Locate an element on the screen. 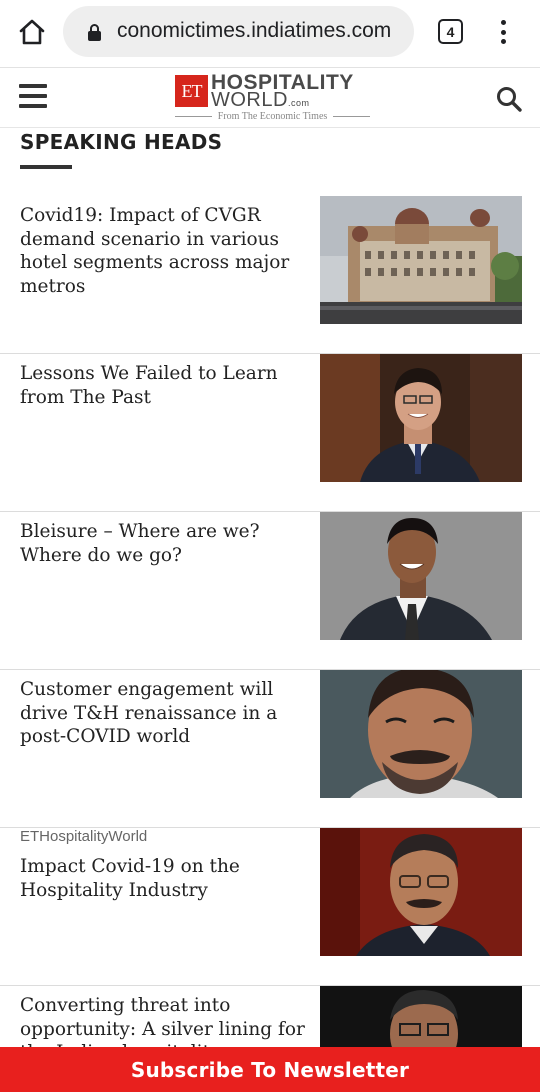 The image size is (540, 1092). article-source: ETHospitalityWorld is located at coordinates (84, 836).